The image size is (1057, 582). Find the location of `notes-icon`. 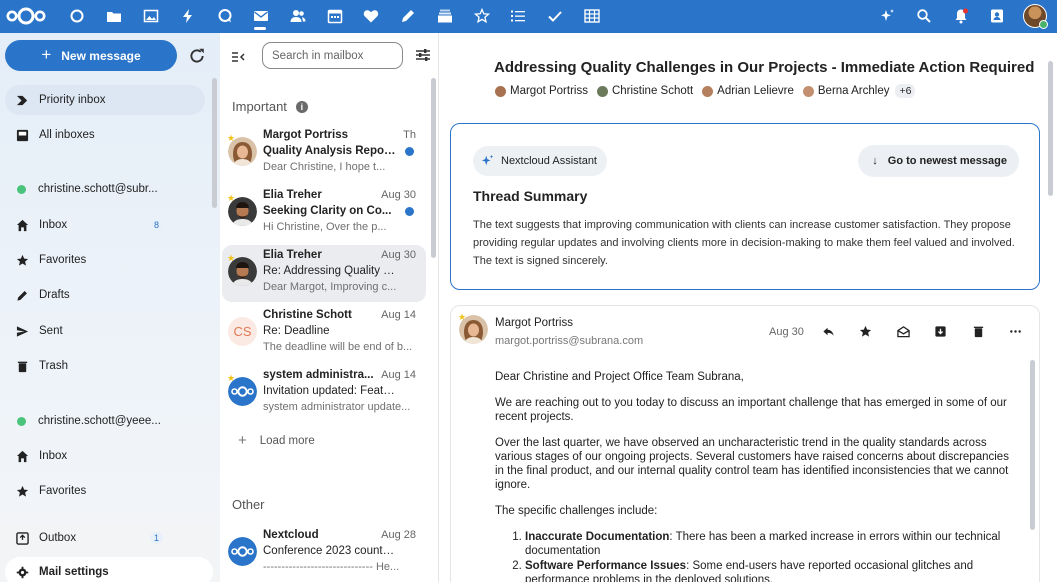

notes-icon is located at coordinates (408, 16).